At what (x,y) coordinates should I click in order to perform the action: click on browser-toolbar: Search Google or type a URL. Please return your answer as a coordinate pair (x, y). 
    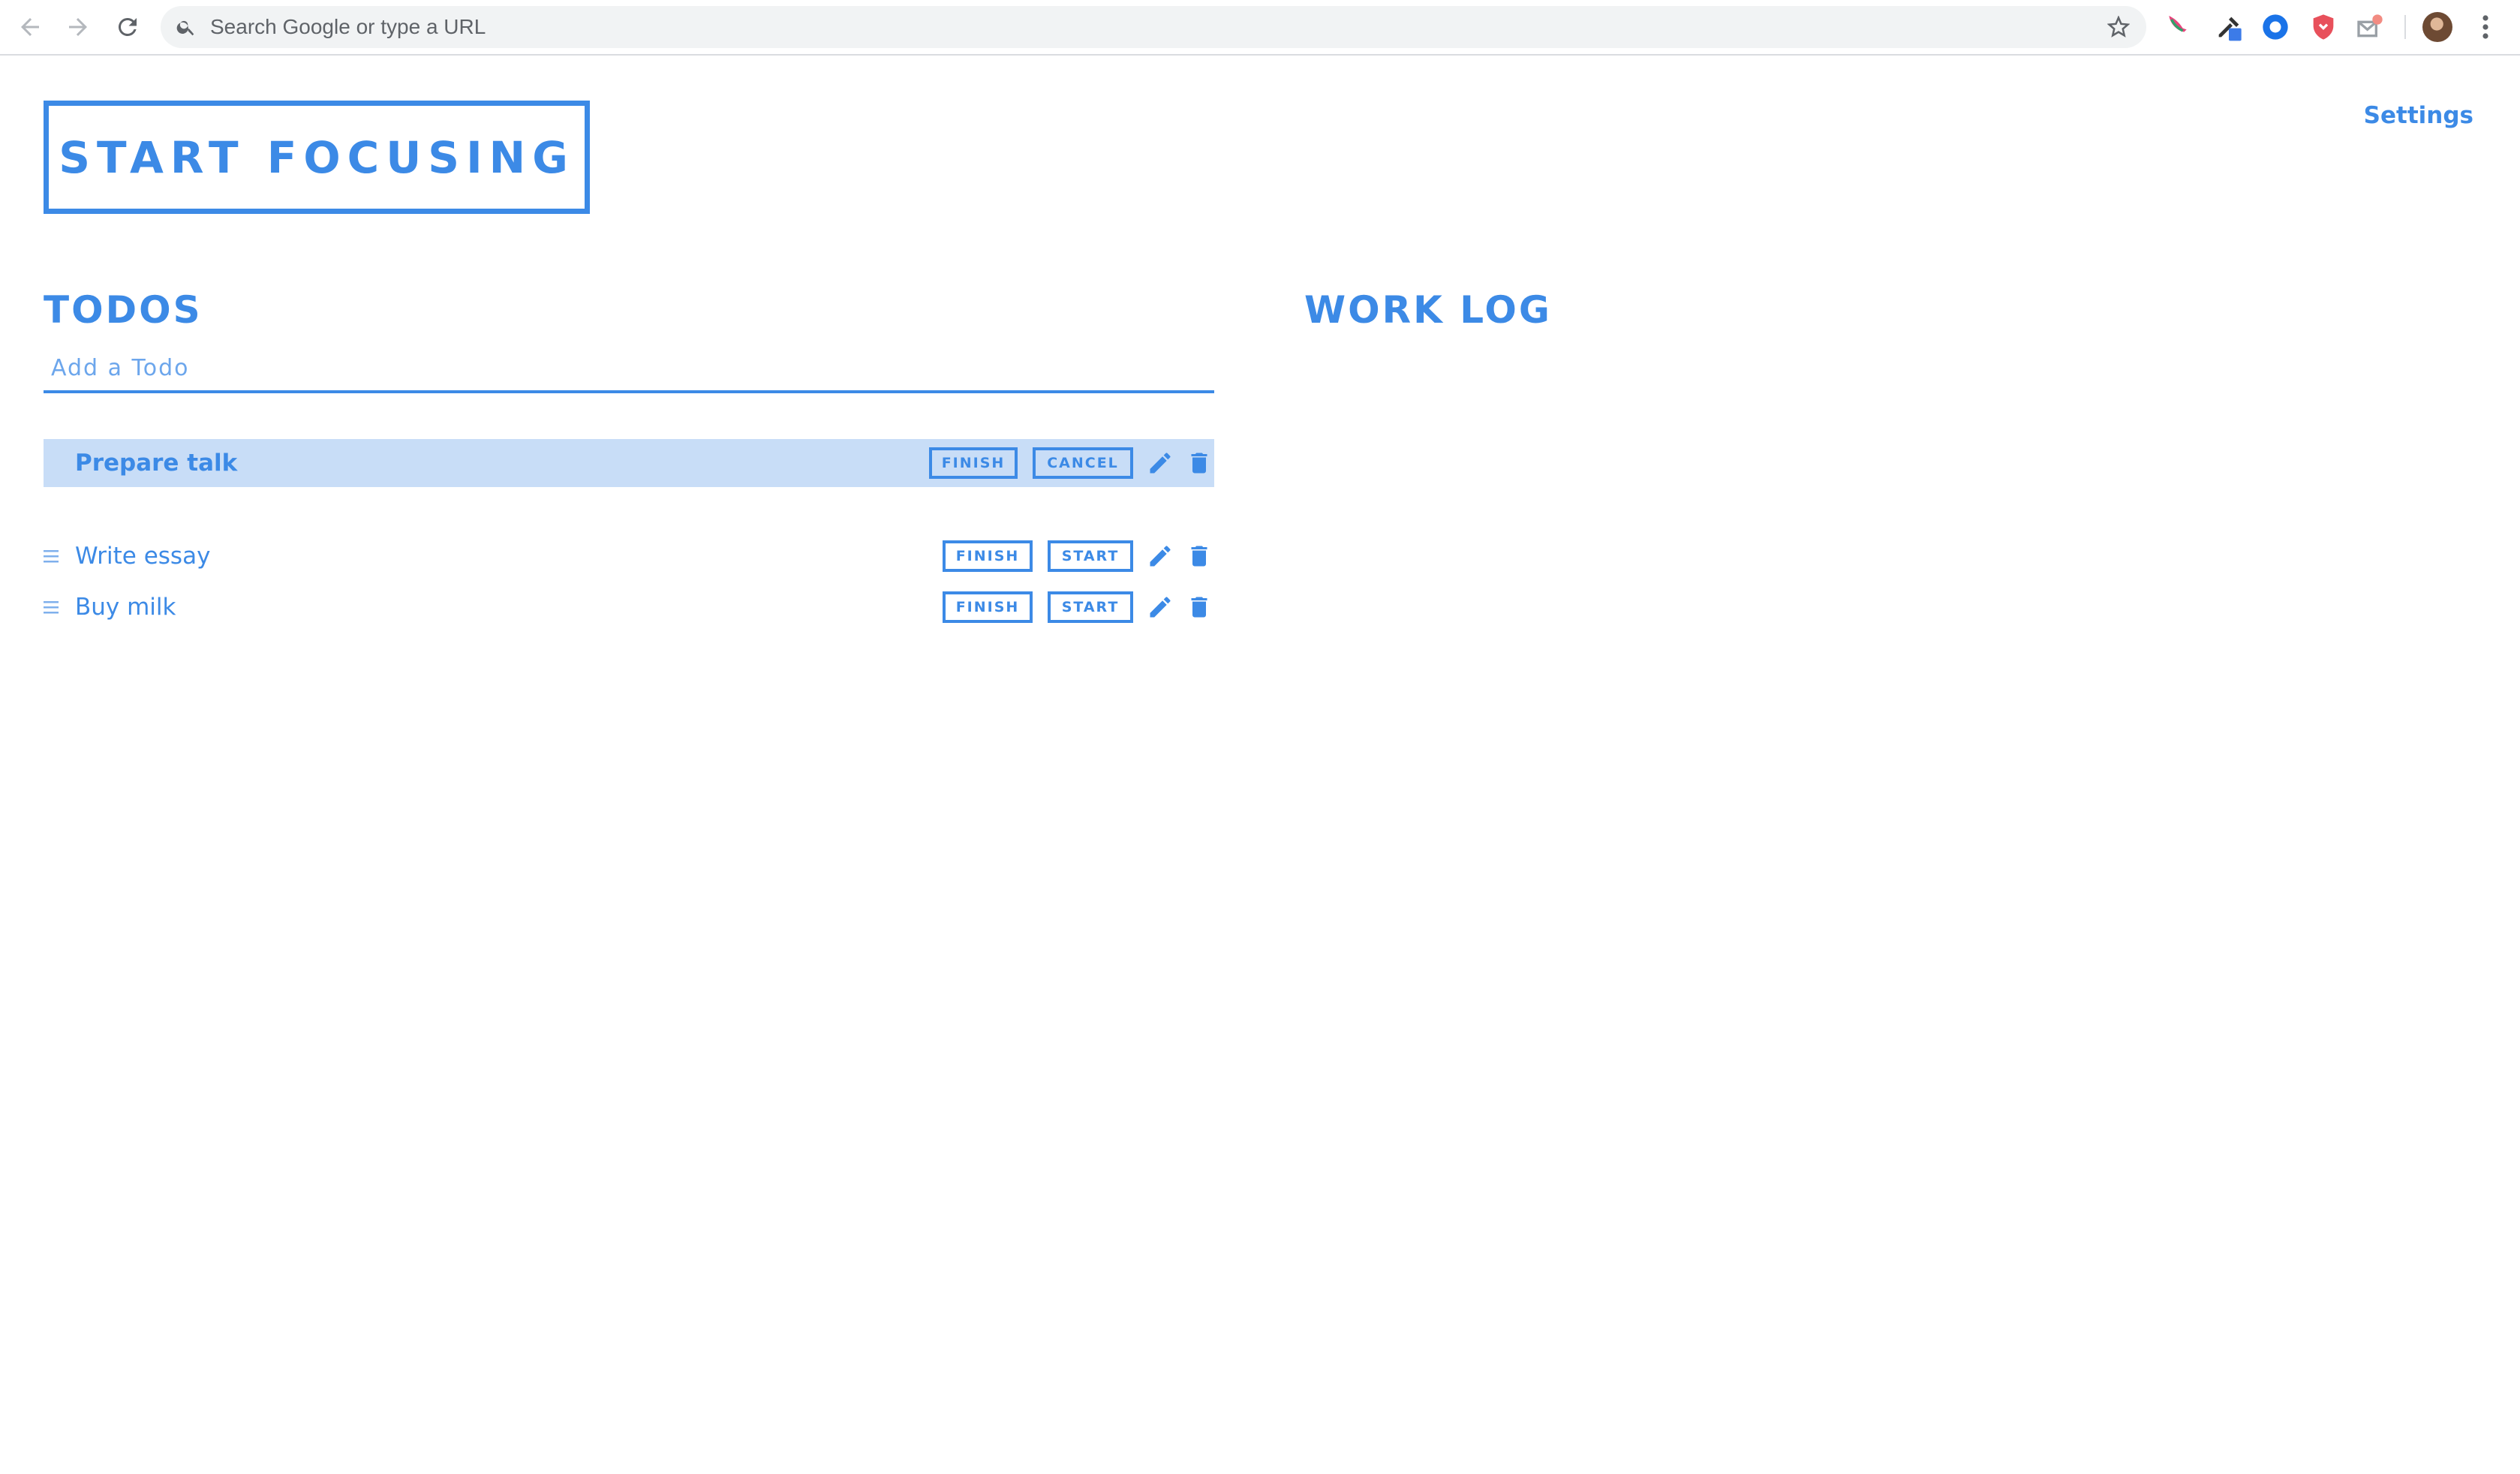
    Looking at the image, I should click on (1260, 28).